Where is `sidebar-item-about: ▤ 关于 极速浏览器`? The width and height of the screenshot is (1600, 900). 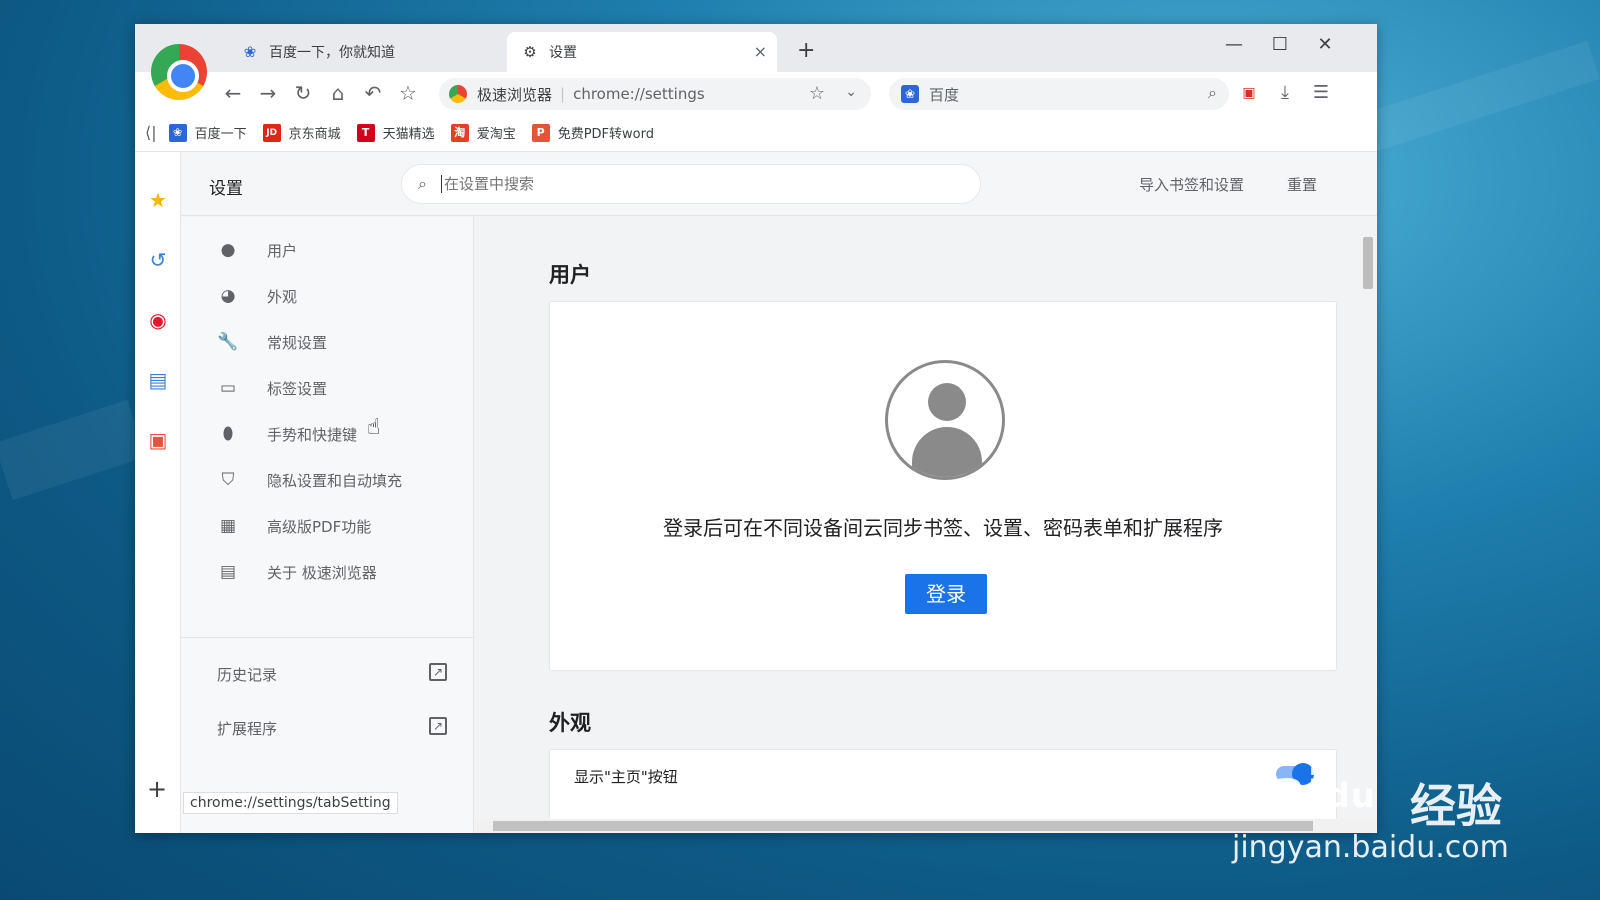 sidebar-item-about: ▤ 关于 极速浏览器 is located at coordinates (327, 572).